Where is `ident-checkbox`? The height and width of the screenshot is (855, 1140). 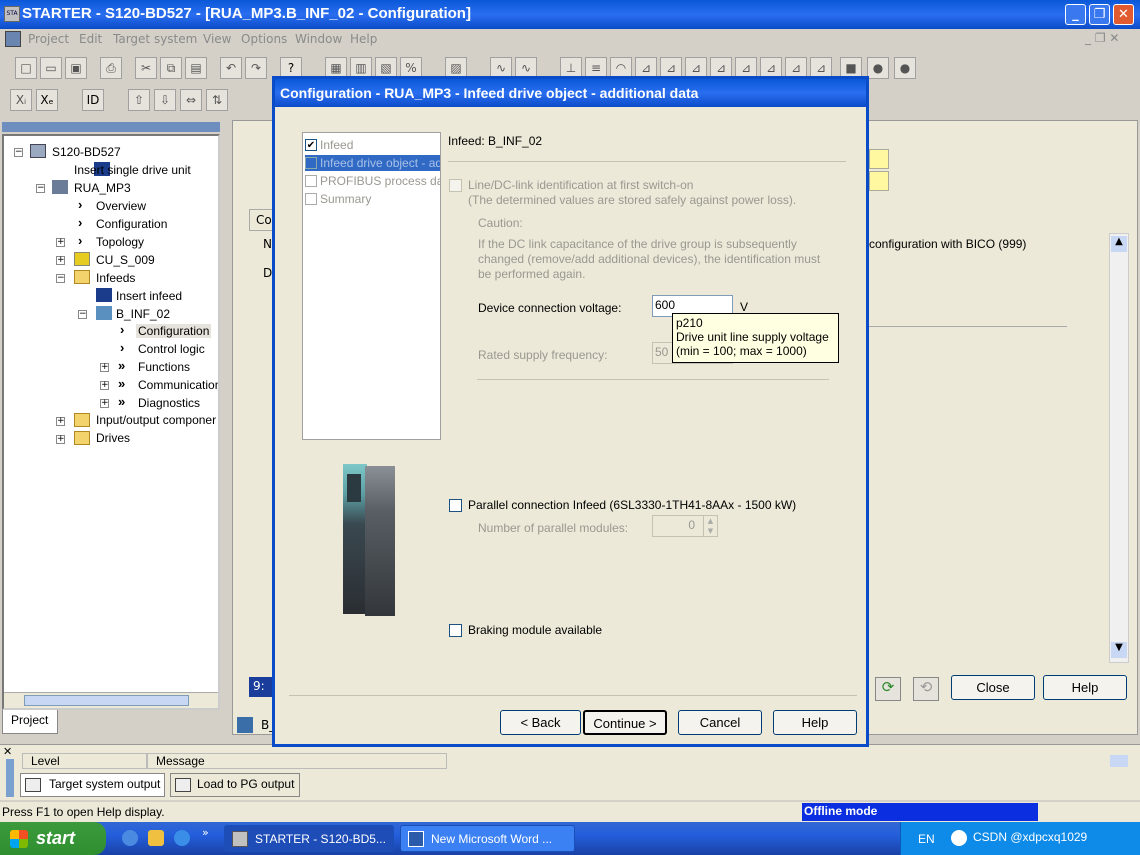
ident-checkbox is located at coordinates (455, 185).